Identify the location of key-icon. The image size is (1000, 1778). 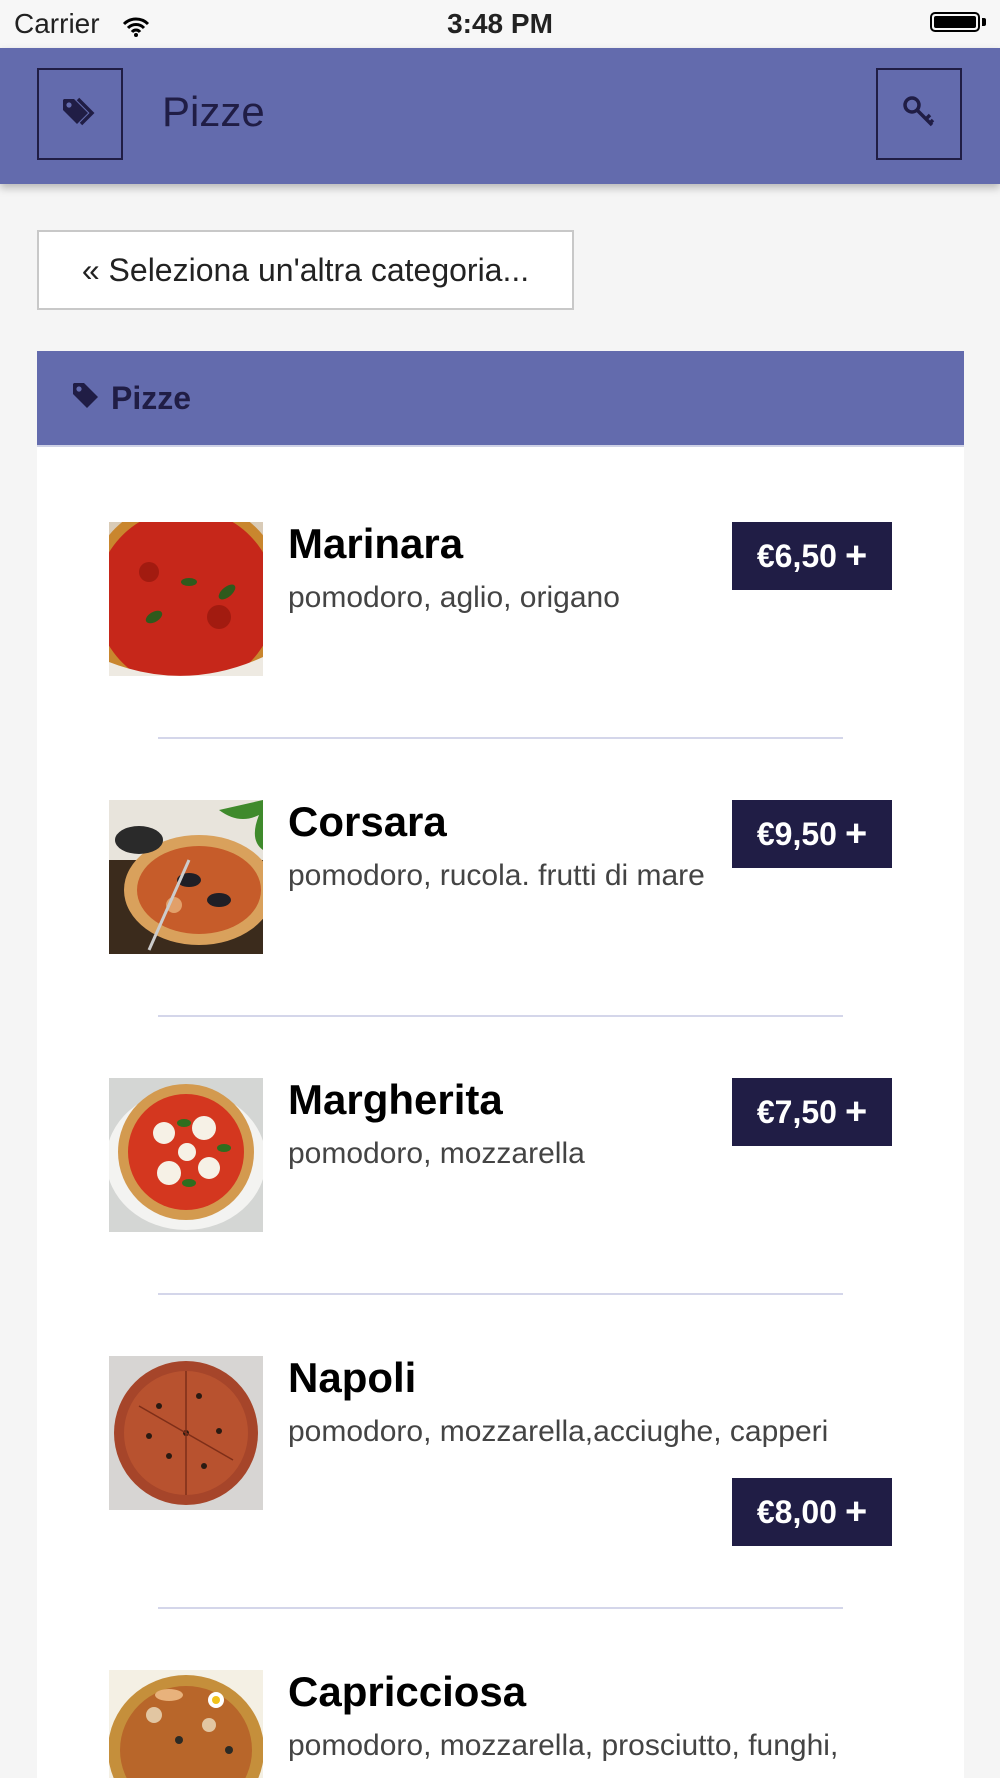
(919, 114).